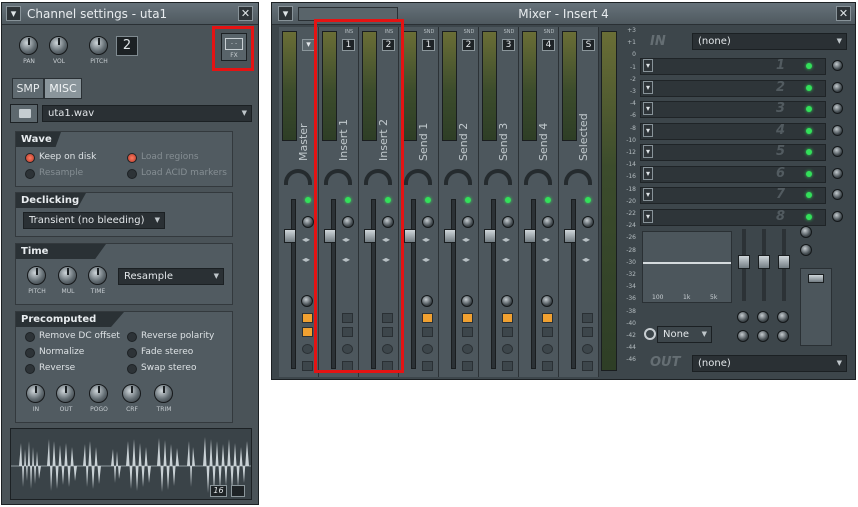  I want to click on normalize-radio, so click(30, 353).